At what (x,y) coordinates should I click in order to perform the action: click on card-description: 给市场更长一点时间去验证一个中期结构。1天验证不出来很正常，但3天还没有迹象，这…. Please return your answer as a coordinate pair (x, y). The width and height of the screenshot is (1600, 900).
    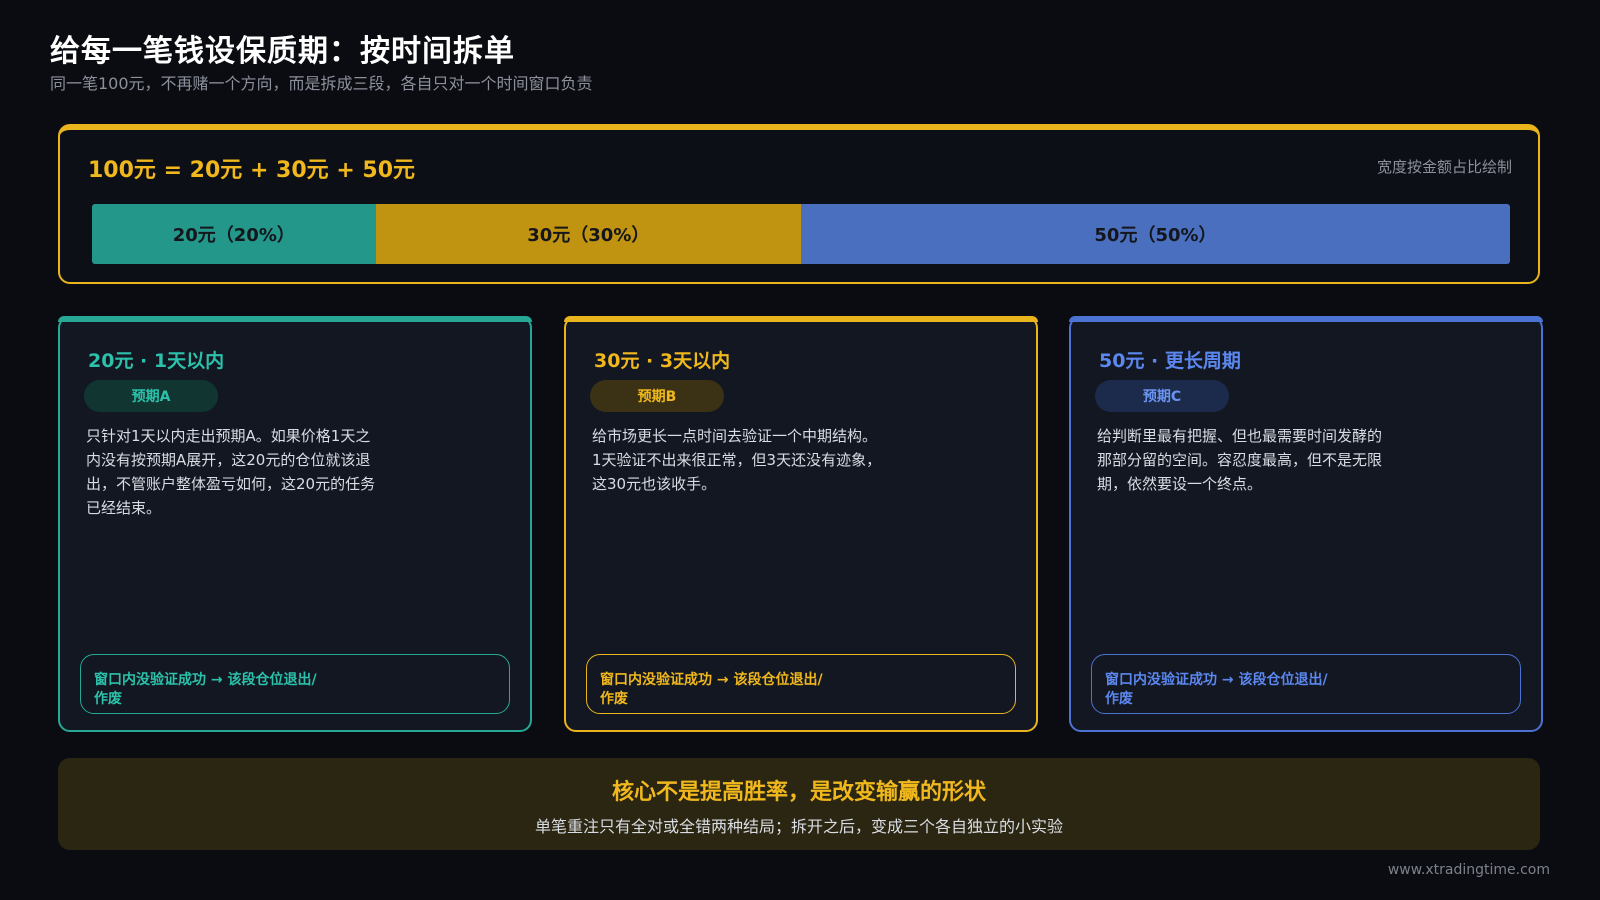
    Looking at the image, I should click on (737, 460).